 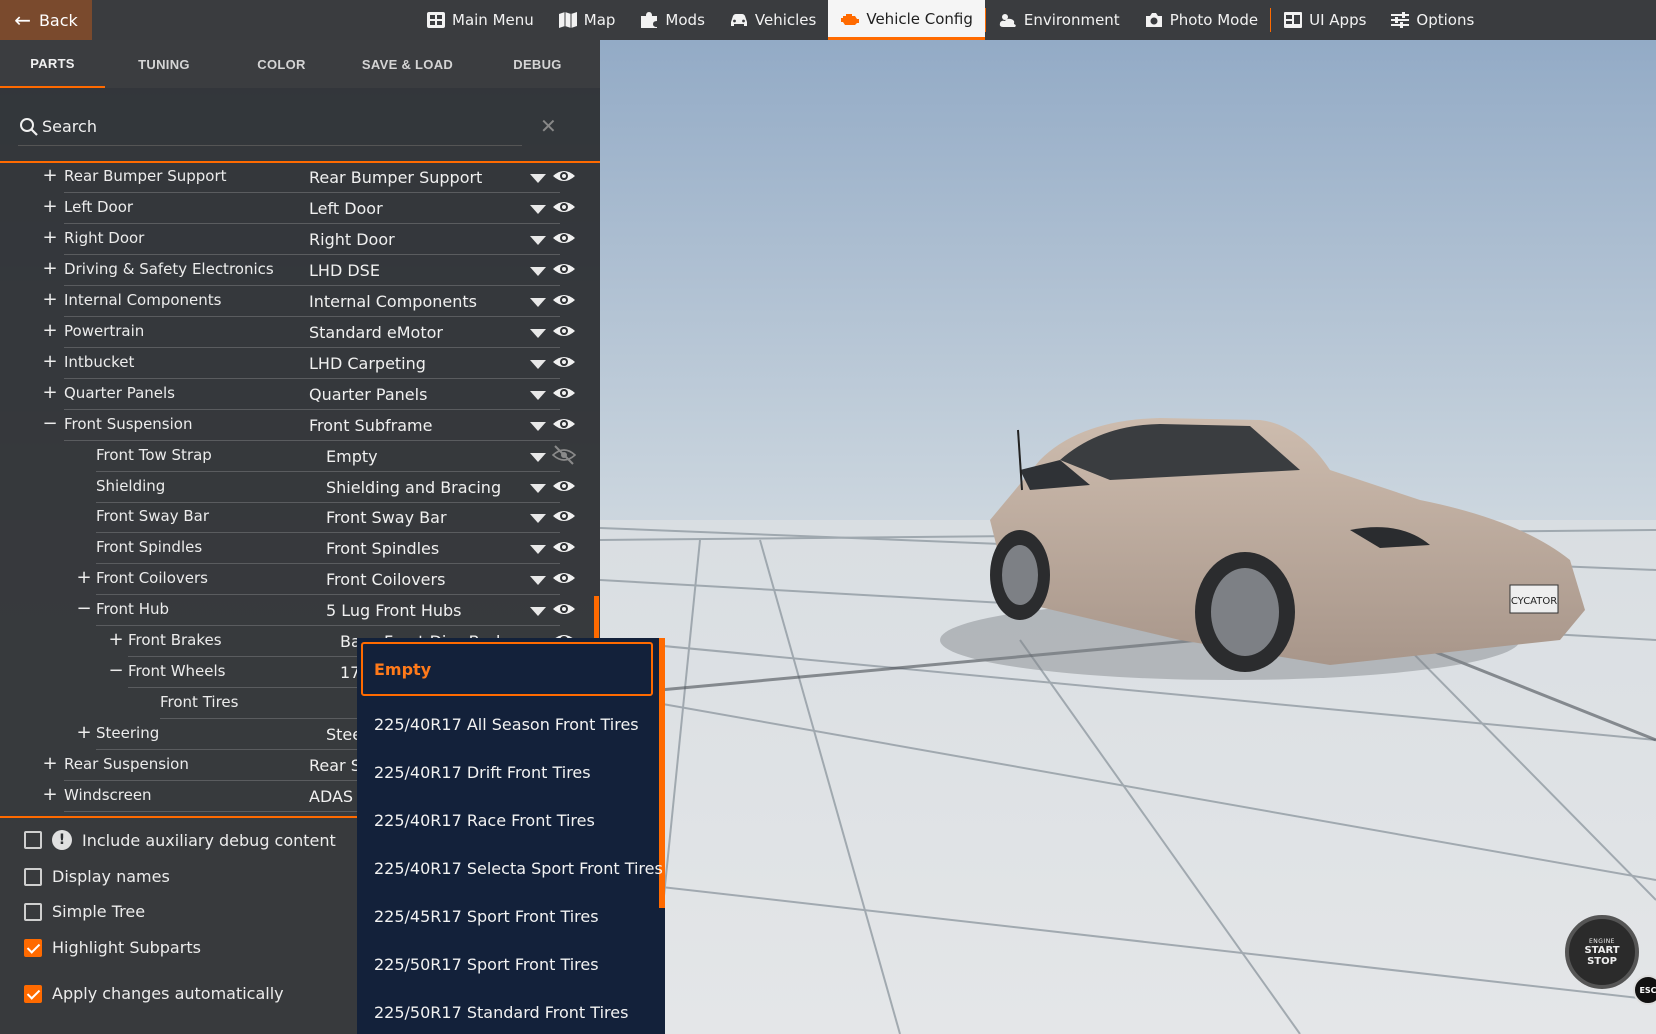 I want to click on part-select: LHD DSE, so click(x=414, y=270).